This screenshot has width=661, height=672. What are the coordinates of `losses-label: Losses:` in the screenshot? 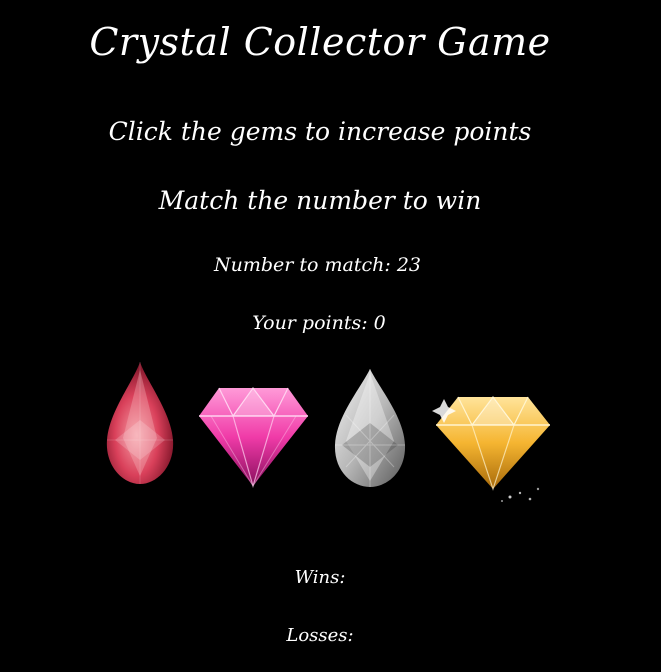 It's located at (320, 635).